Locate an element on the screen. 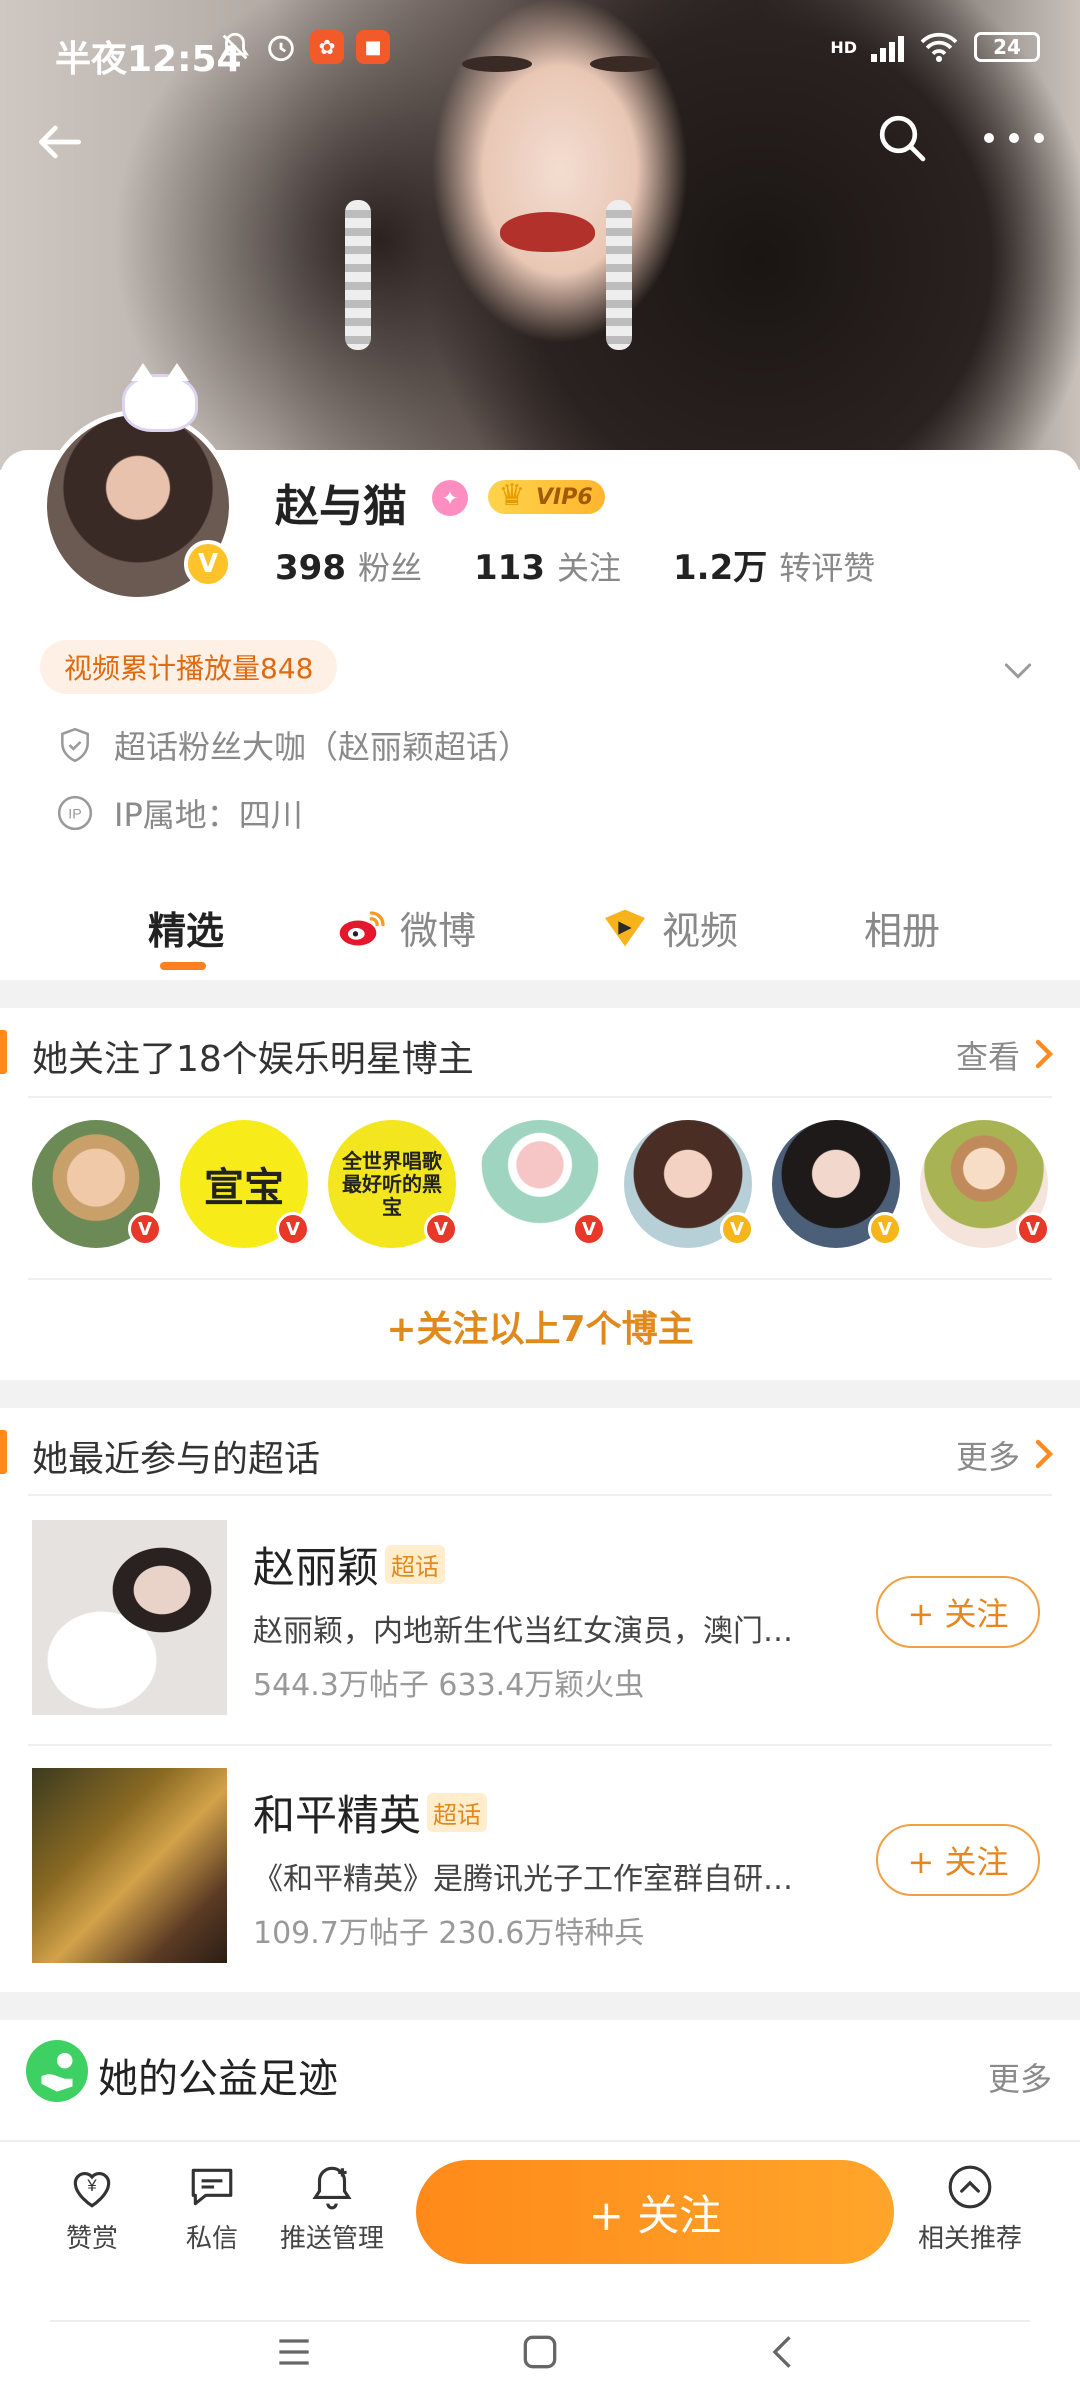 The width and height of the screenshot is (1080, 2400). charity-more-link: 更多 is located at coordinates (1020, 2077).